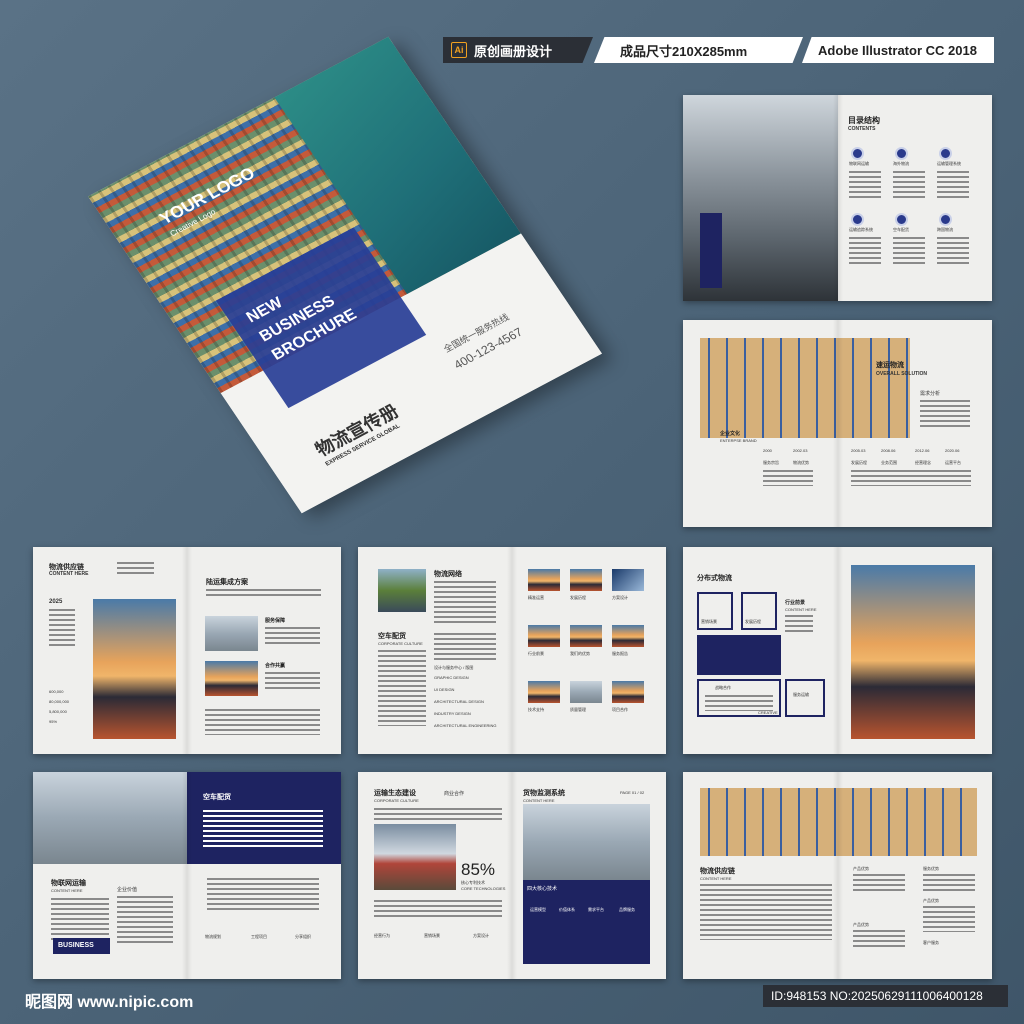 This screenshot has height=1024, width=1024. What do you see at coordinates (396, 800) in the screenshot?
I see `eco-sub: CORPORATE CULTURE` at bounding box center [396, 800].